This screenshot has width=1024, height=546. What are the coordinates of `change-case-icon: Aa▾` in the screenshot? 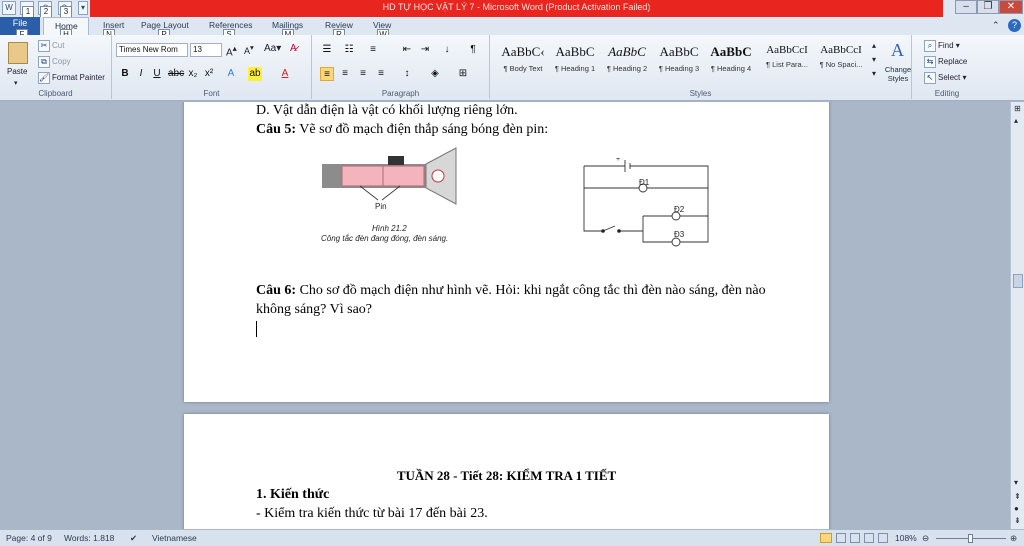 It's located at (272, 48).